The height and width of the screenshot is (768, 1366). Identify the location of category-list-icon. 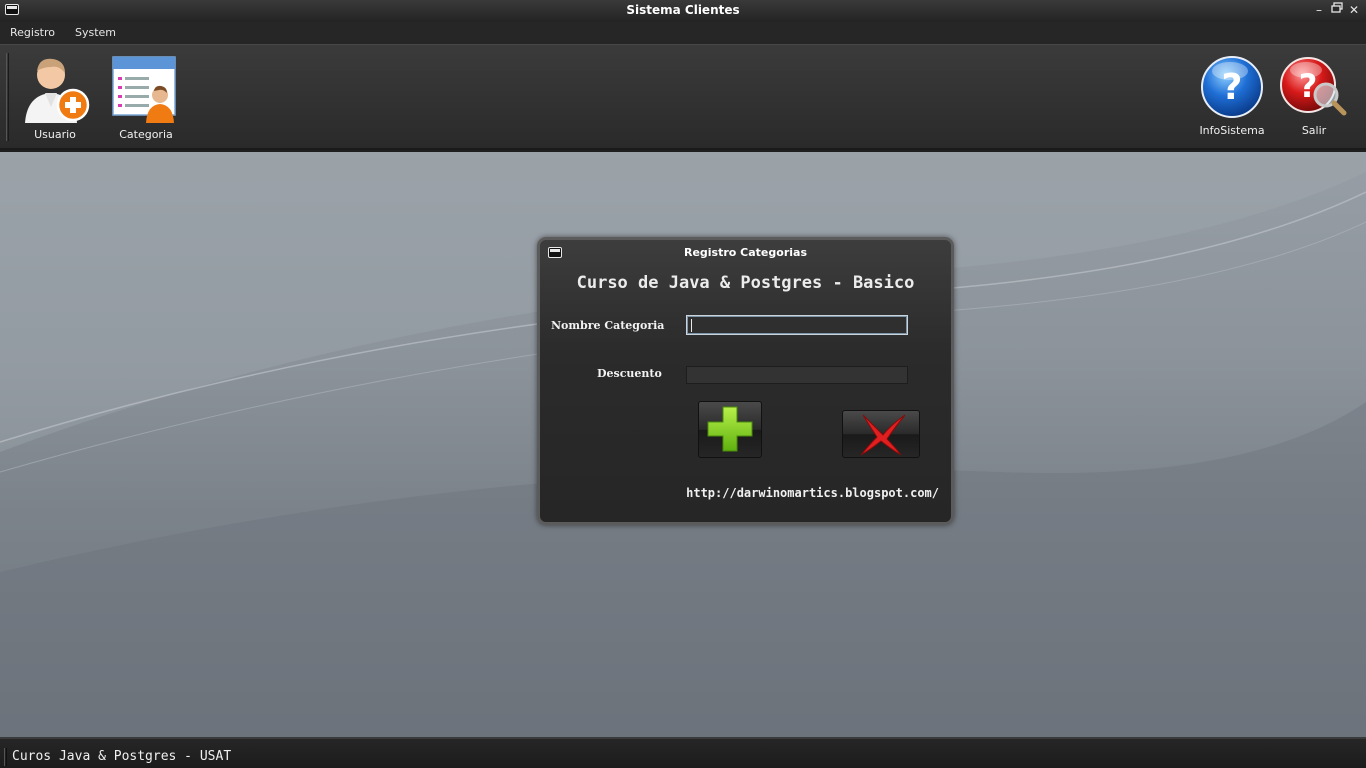
(144, 89).